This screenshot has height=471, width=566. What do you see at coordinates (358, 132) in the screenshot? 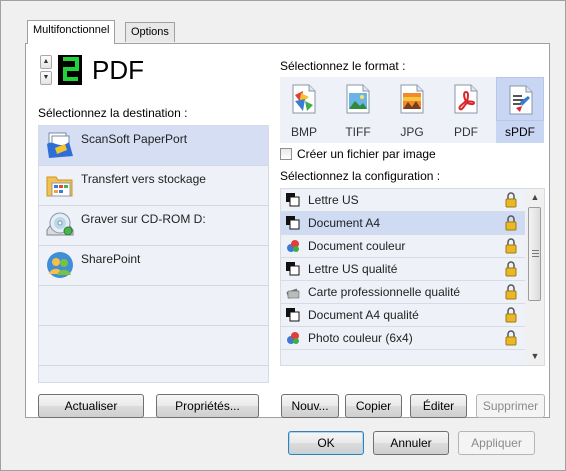
I see `format-name-tiff: TIFF` at bounding box center [358, 132].